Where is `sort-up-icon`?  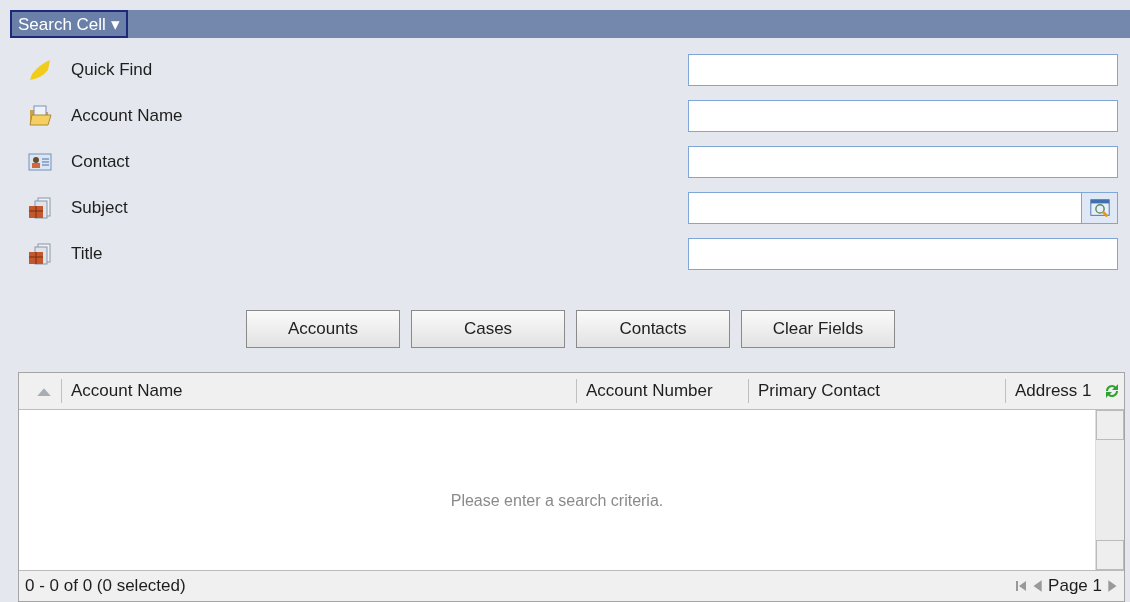 sort-up-icon is located at coordinates (44, 391).